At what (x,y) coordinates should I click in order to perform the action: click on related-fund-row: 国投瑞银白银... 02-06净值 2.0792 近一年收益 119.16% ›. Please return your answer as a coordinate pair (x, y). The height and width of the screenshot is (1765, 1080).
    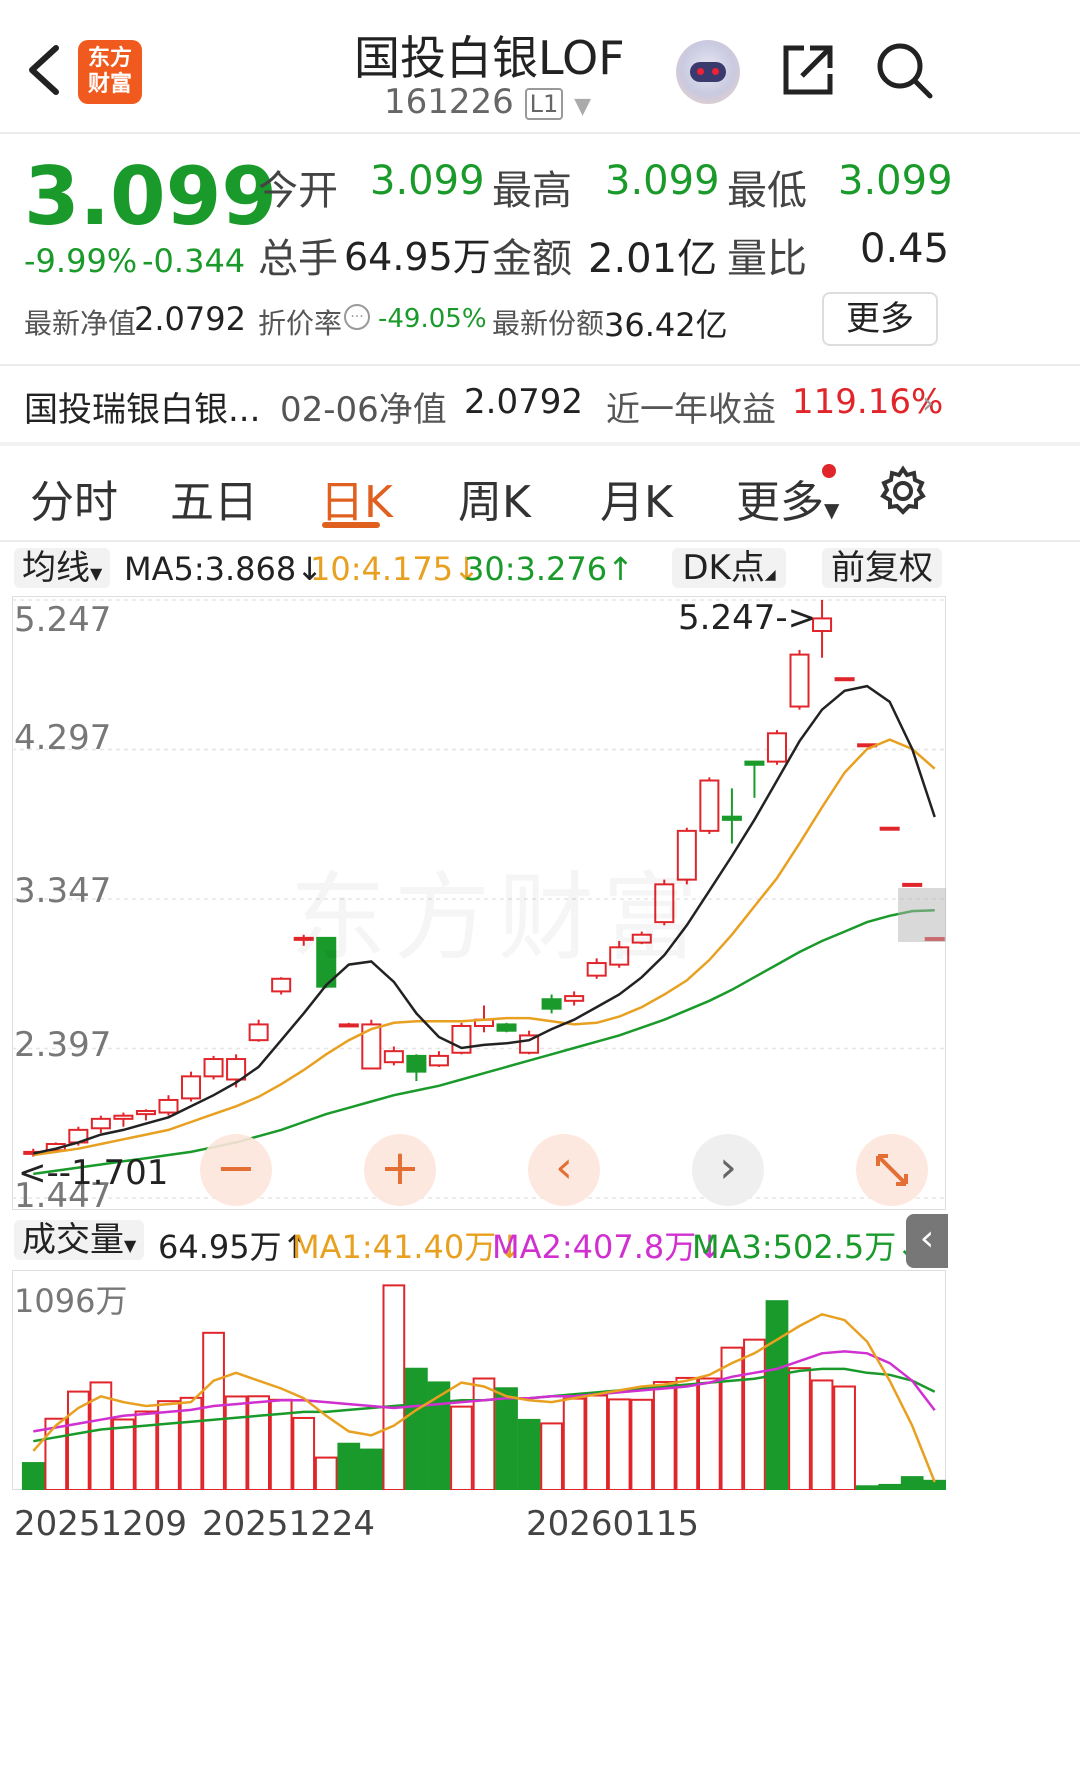
    Looking at the image, I should click on (540, 404).